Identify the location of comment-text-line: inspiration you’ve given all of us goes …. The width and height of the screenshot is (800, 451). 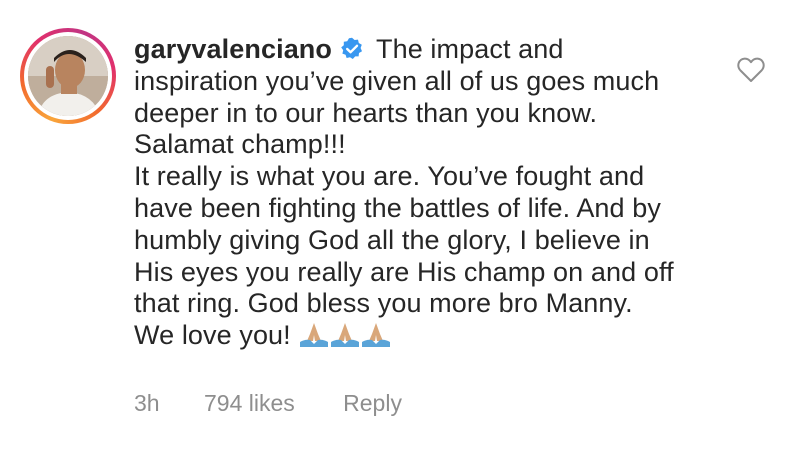
(397, 80).